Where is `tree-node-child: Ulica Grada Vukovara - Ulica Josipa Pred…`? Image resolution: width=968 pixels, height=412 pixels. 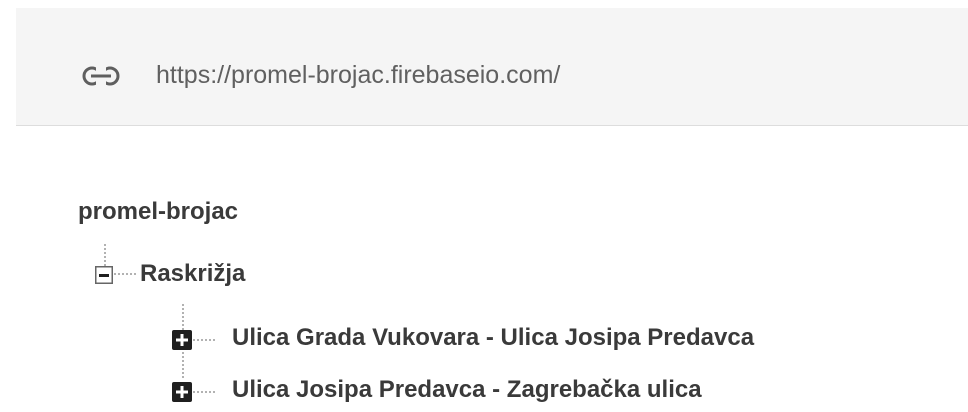 tree-node-child: Ulica Grada Vukovara - Ulica Josipa Pred… is located at coordinates (493, 338).